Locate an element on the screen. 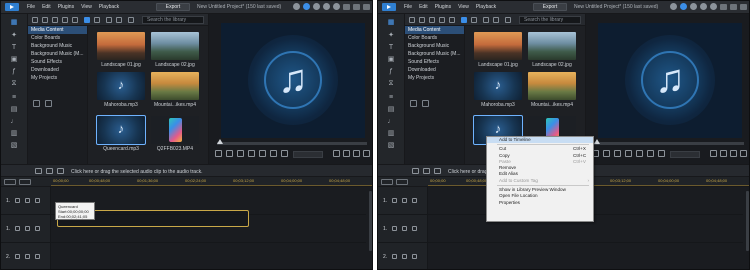  stop-icon is located at coordinates (606, 153).